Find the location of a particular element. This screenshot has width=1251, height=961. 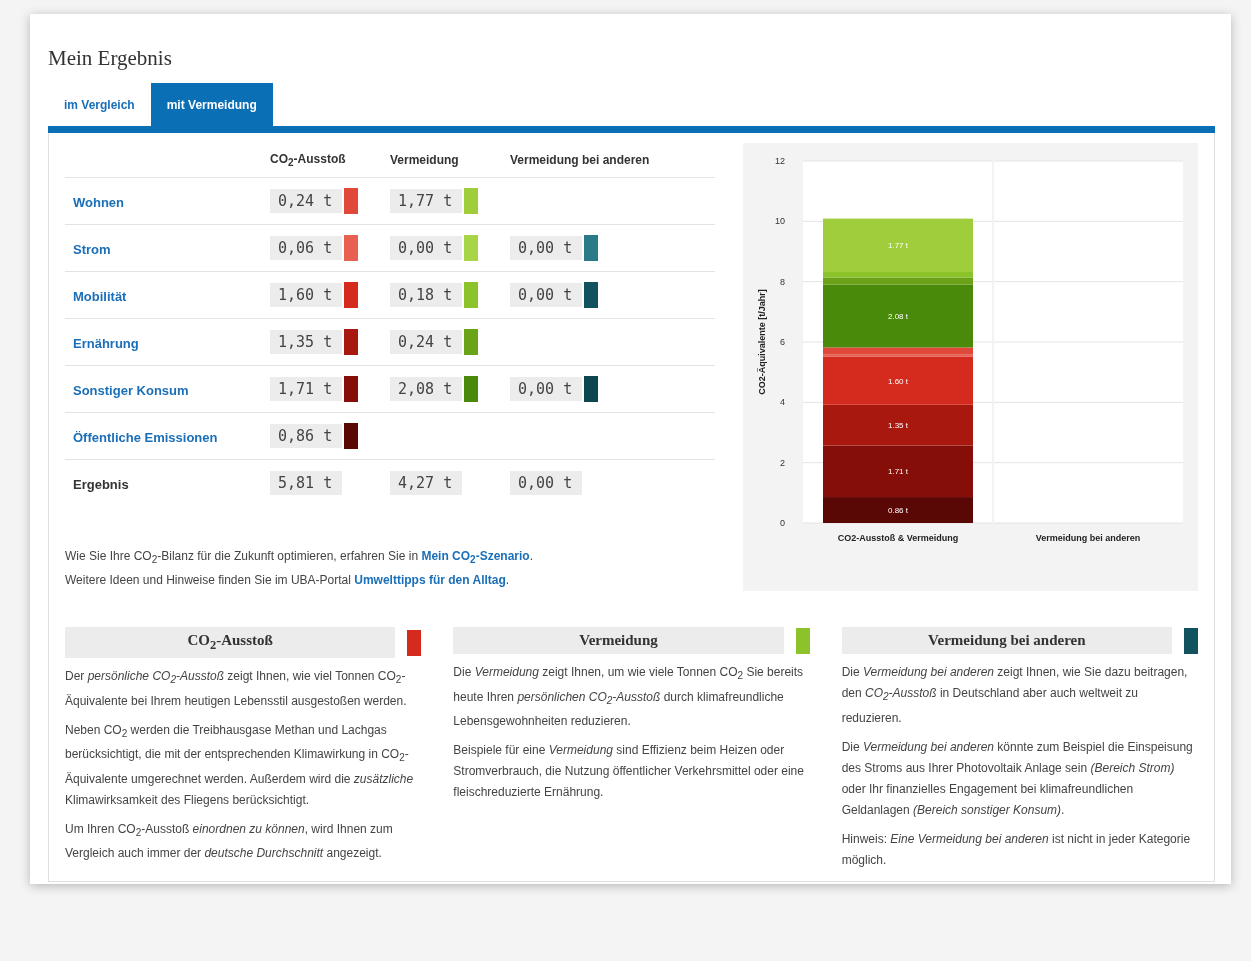

column-header: CO$_{2}$-Ausstoß is located at coordinates (308, 160).